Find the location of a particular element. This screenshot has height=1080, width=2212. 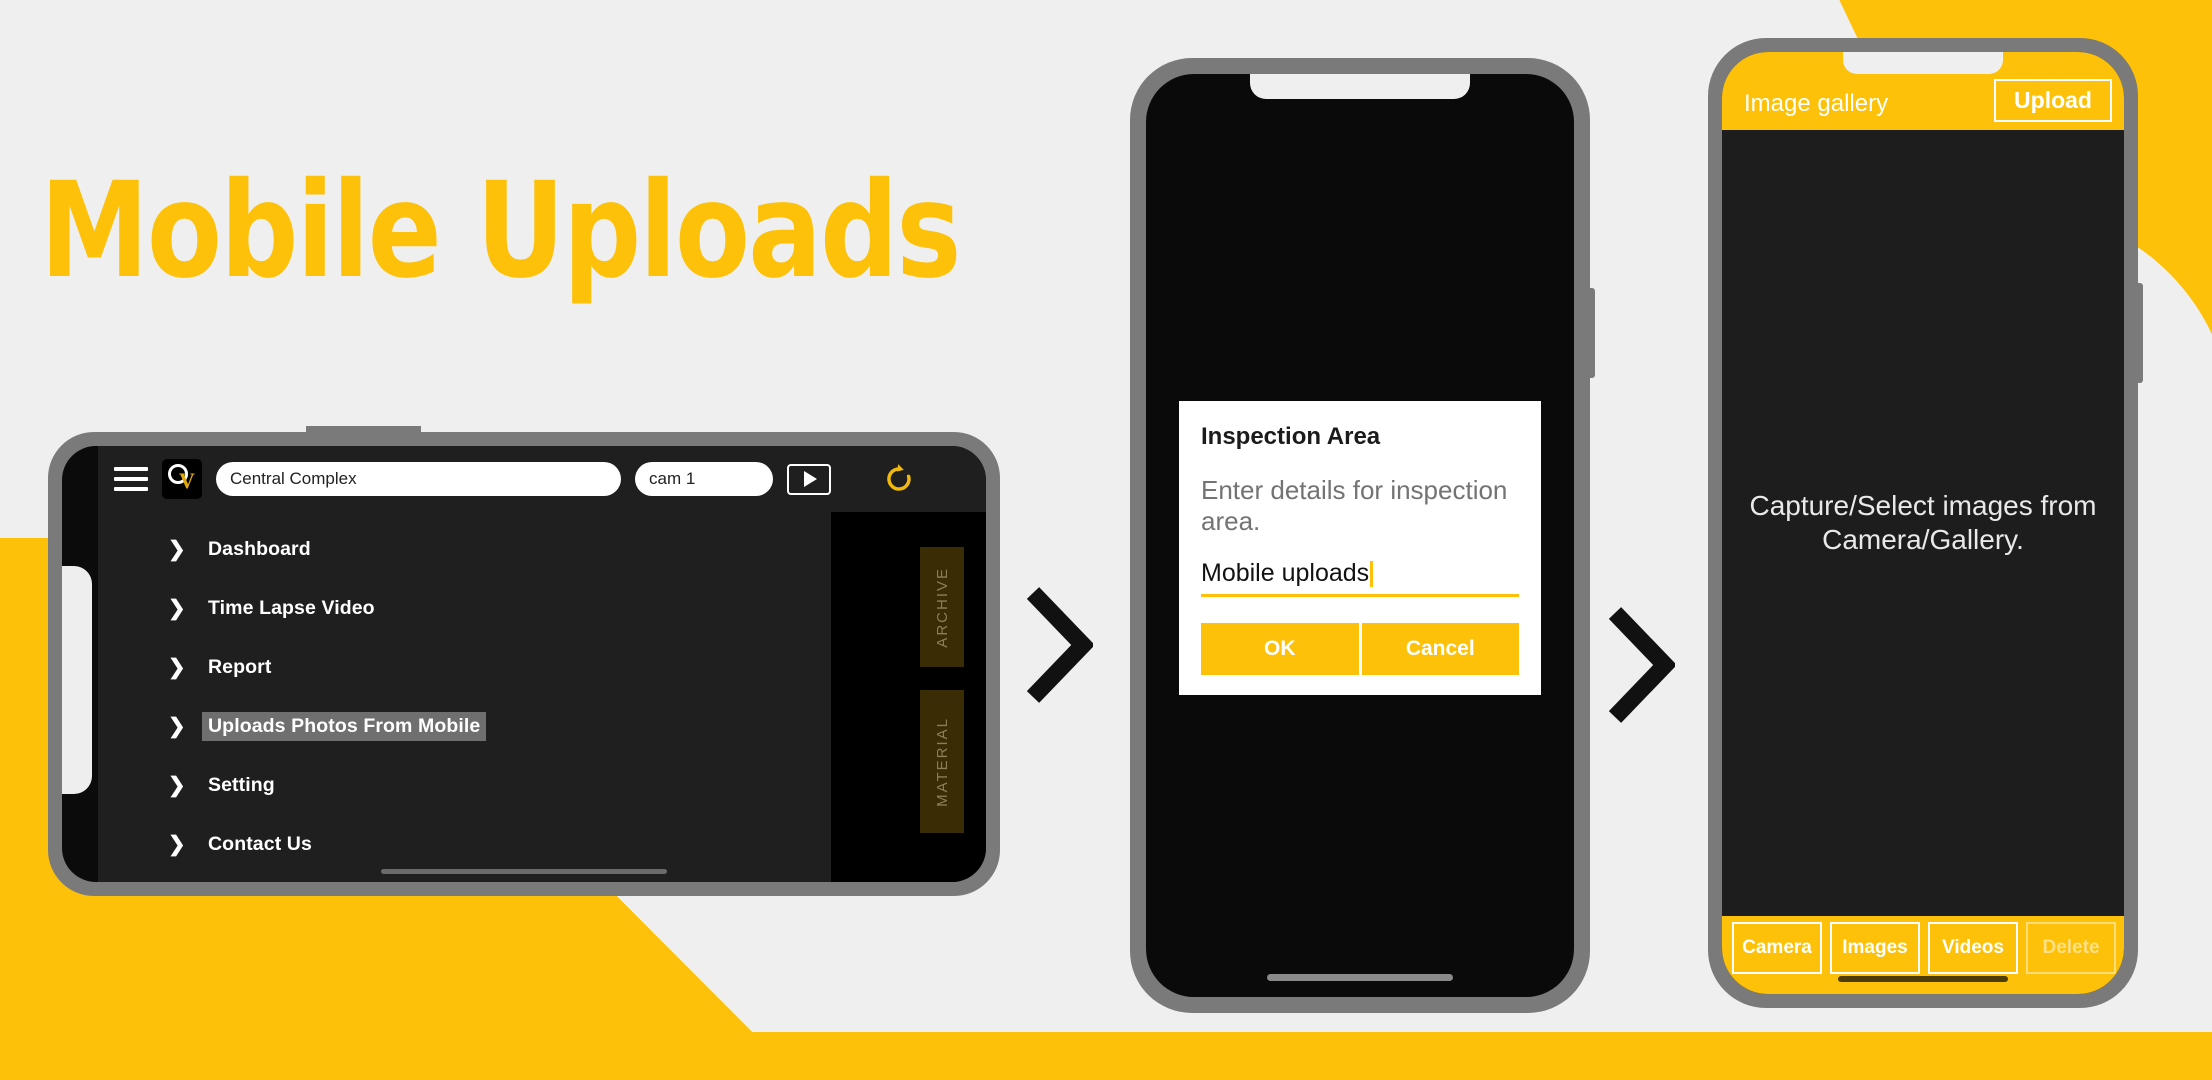

sidebar-item-label: Uploads Photos From Mobile is located at coordinates (344, 726).